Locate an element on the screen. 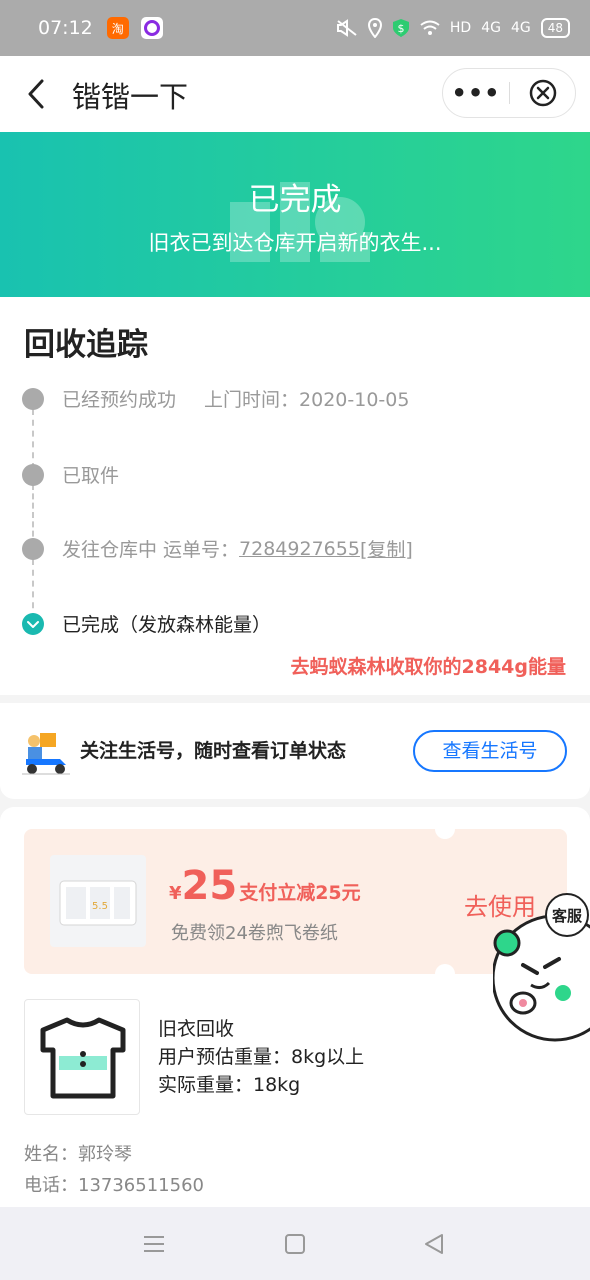 This screenshot has height=1280, width=590. mini-program-capsule: ••• is located at coordinates (509, 93).